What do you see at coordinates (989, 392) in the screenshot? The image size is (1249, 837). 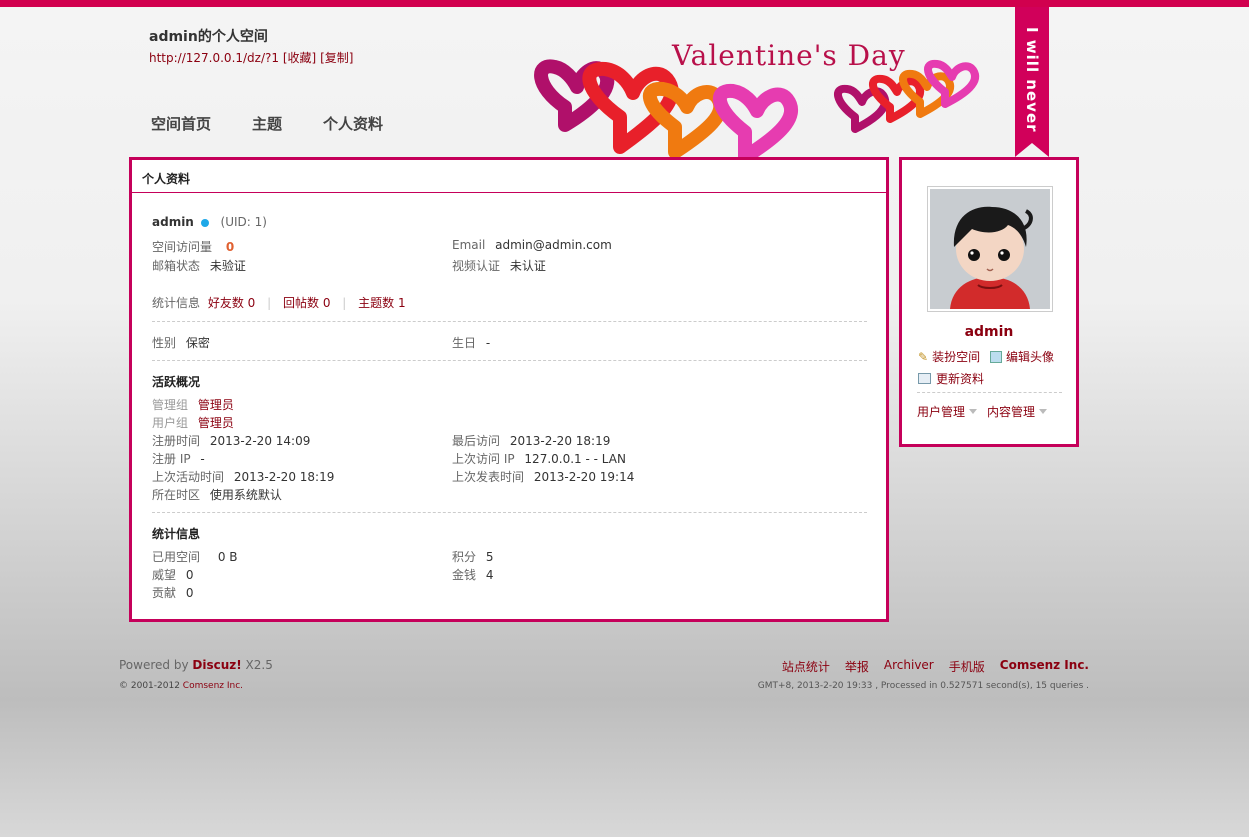 I see `sidebar-divider` at bounding box center [989, 392].